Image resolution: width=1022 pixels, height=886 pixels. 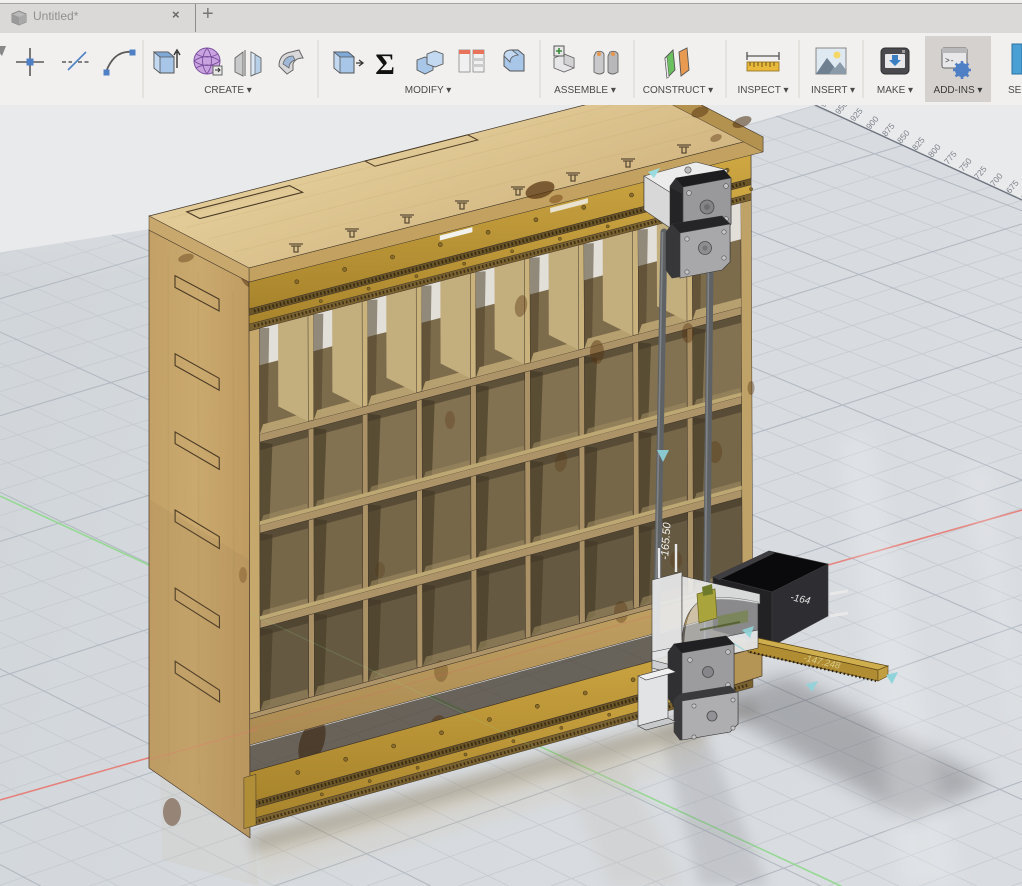 I want to click on svg-text: ADD-INS ▾, so click(x=958, y=90).